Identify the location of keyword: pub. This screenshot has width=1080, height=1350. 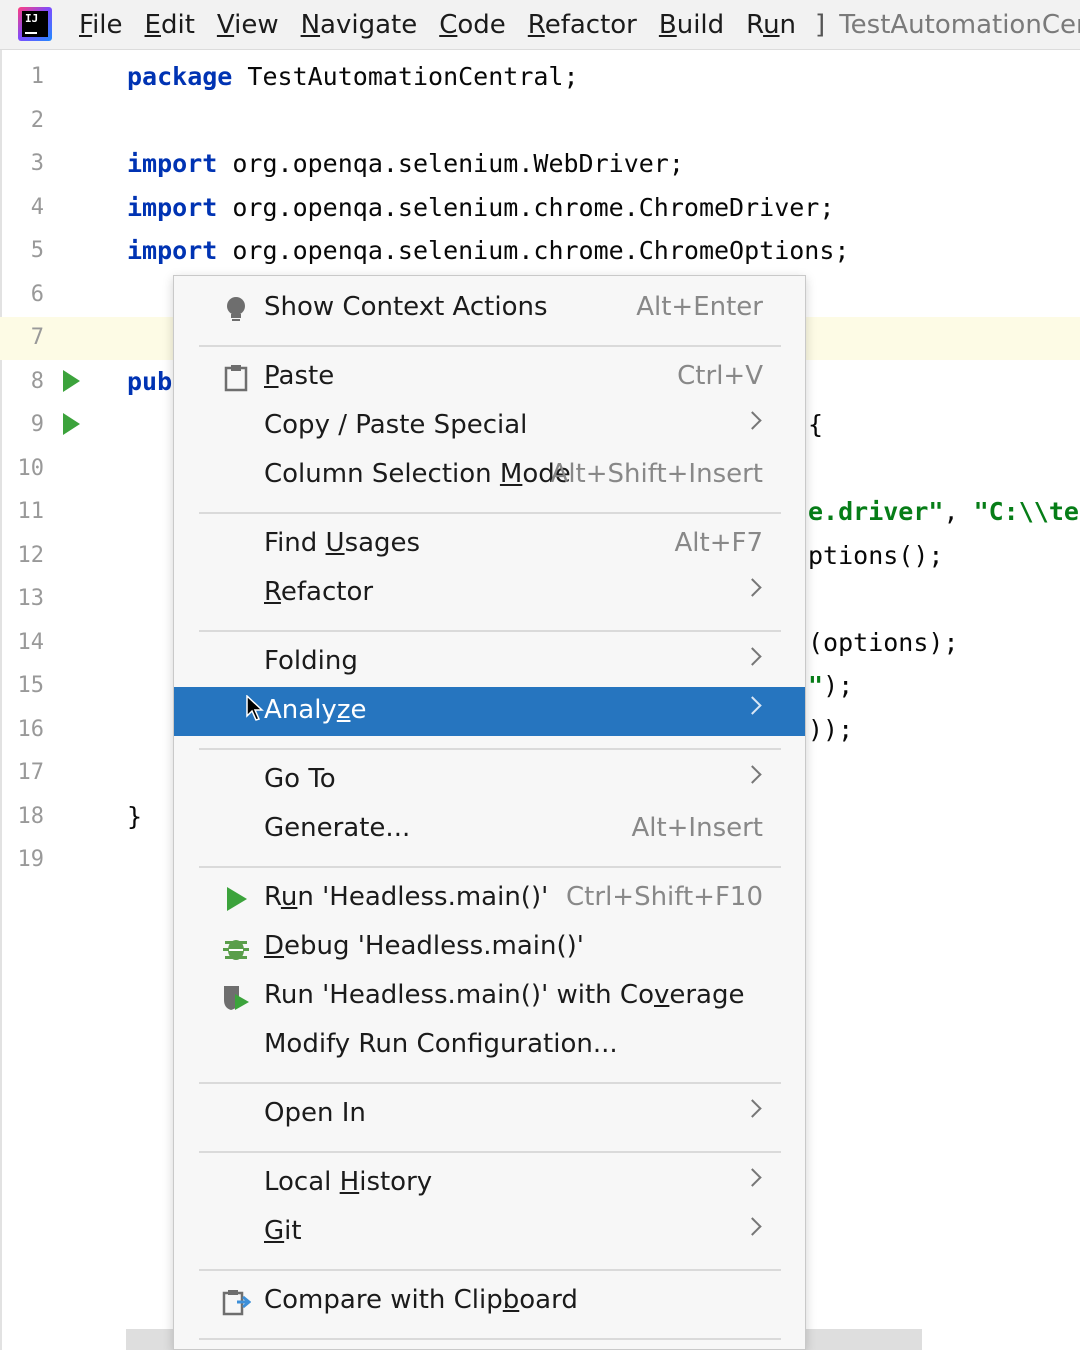
(150, 381).